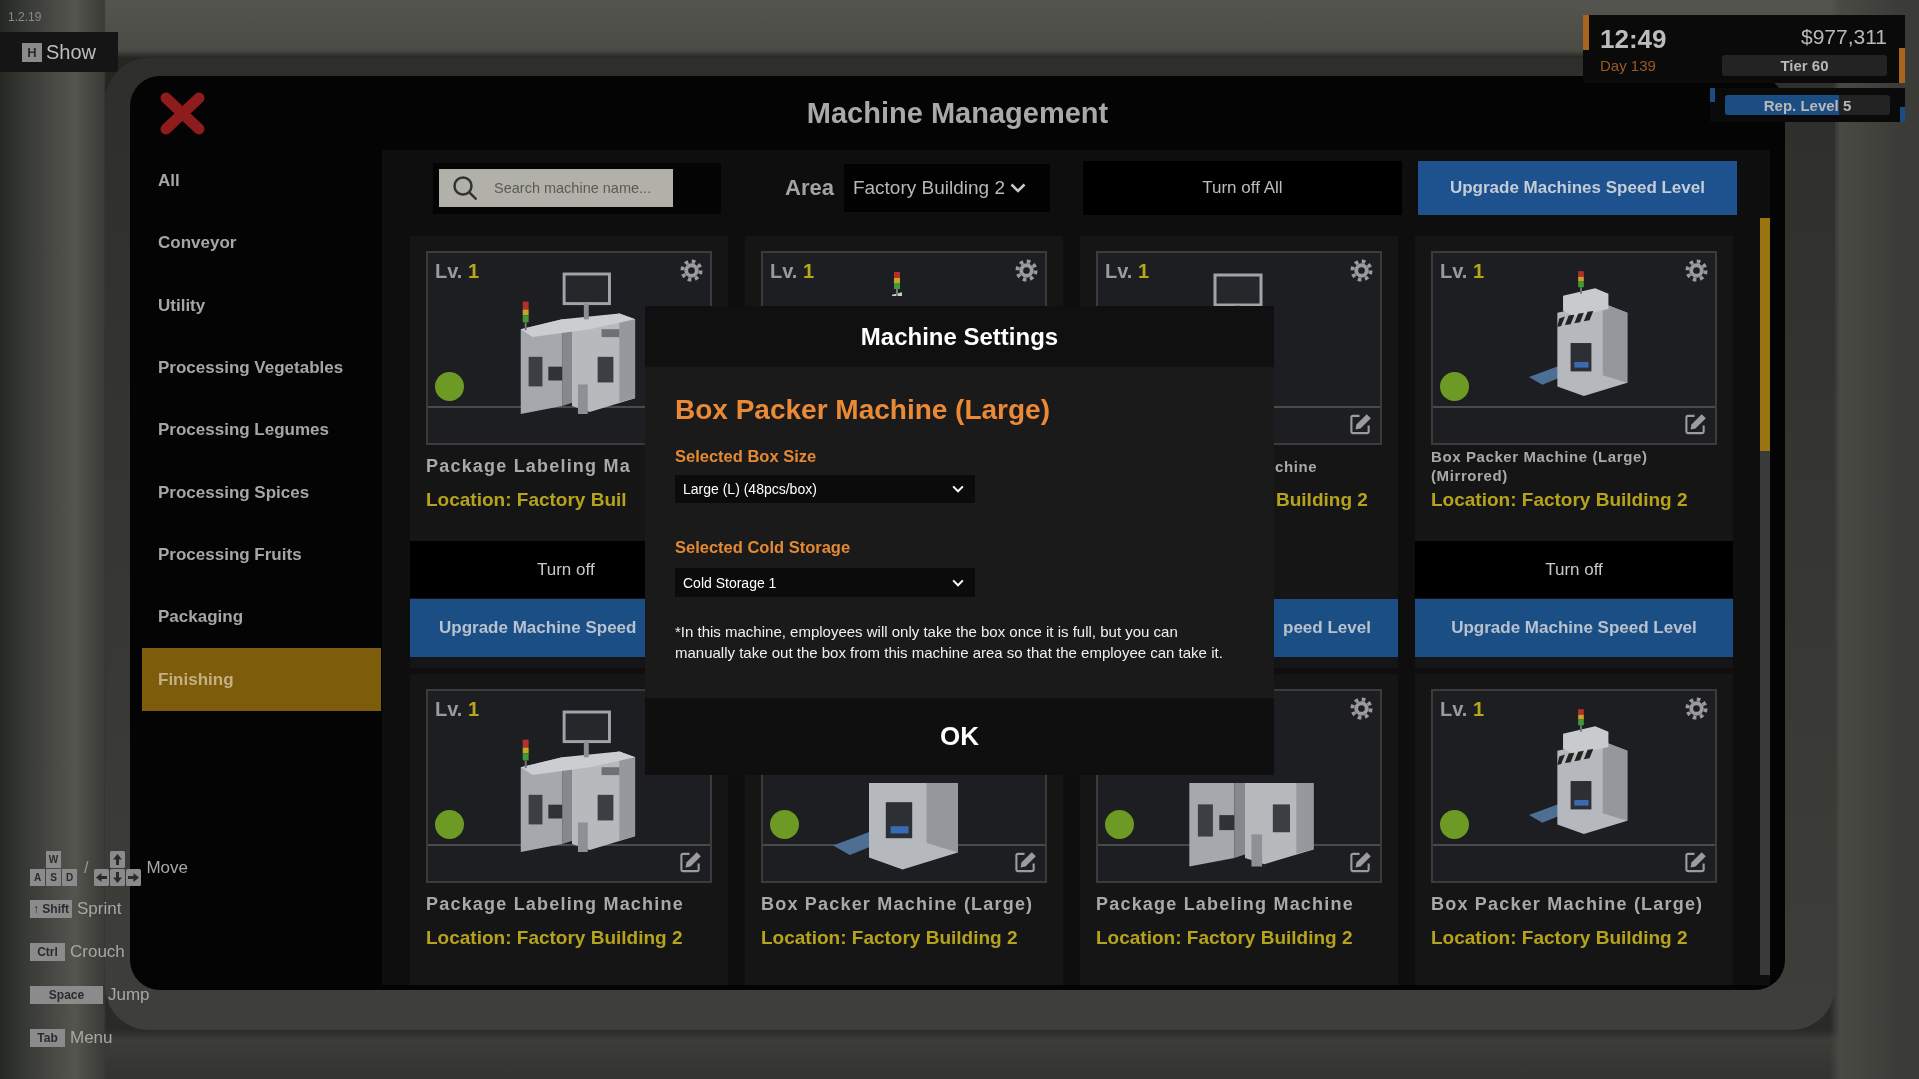 Image resolution: width=1919 pixels, height=1079 pixels. I want to click on sidebar-item: Packaging, so click(261, 617).